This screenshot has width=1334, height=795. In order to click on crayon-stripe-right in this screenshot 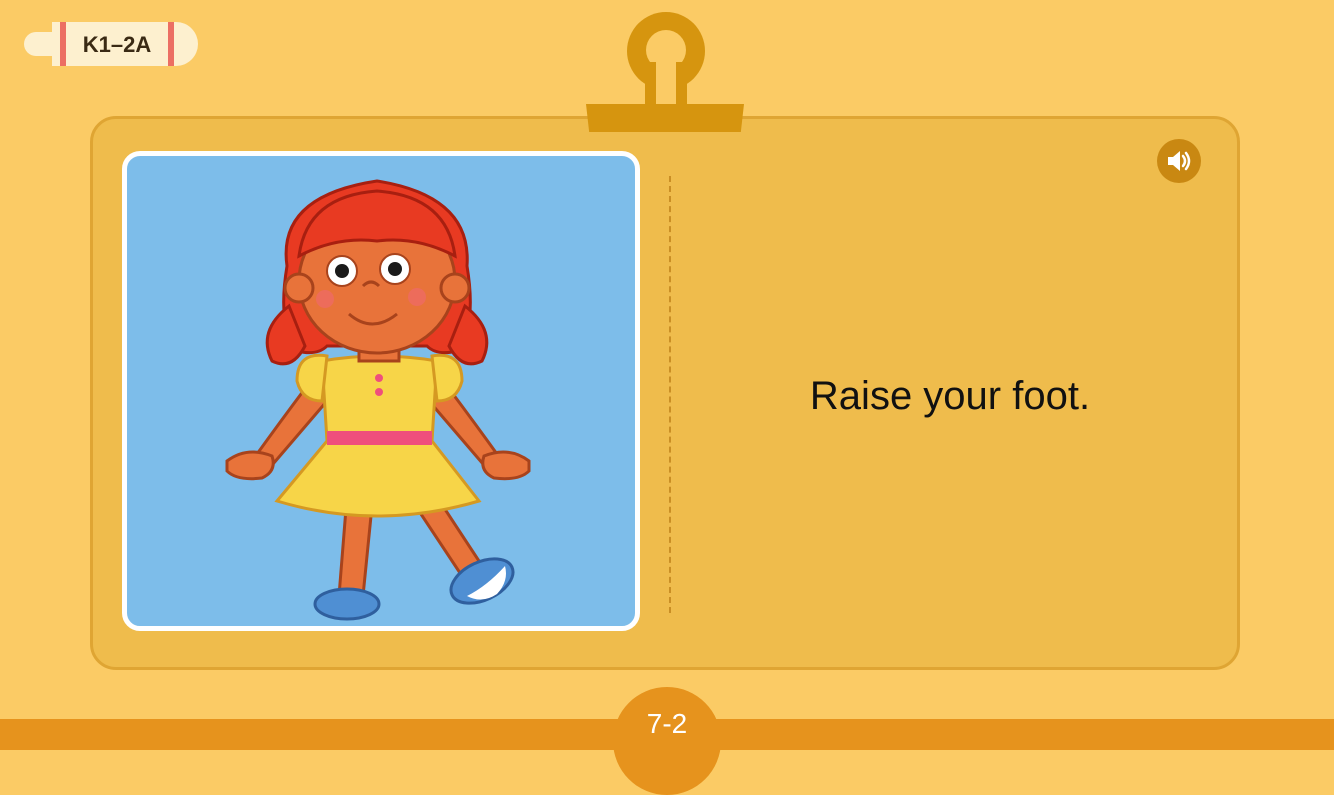, I will do `click(171, 44)`.